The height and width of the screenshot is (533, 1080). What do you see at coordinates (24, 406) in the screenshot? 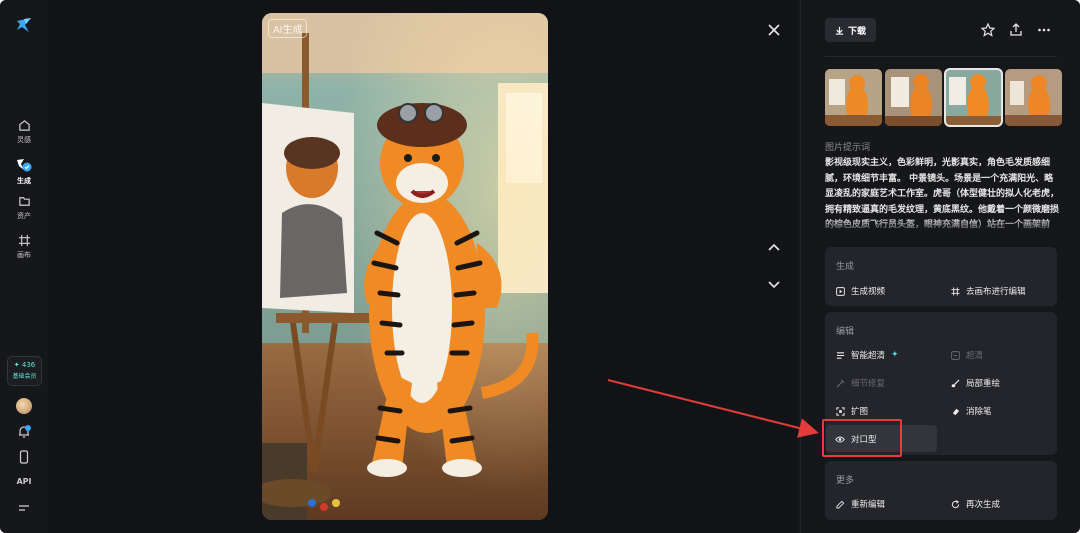
I see `avatar` at bounding box center [24, 406].